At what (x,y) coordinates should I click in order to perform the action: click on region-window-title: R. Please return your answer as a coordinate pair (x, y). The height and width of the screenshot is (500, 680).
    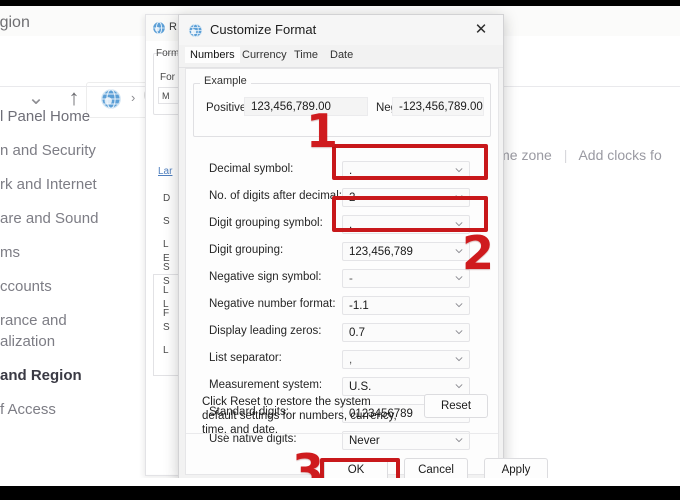
    Looking at the image, I should click on (173, 27).